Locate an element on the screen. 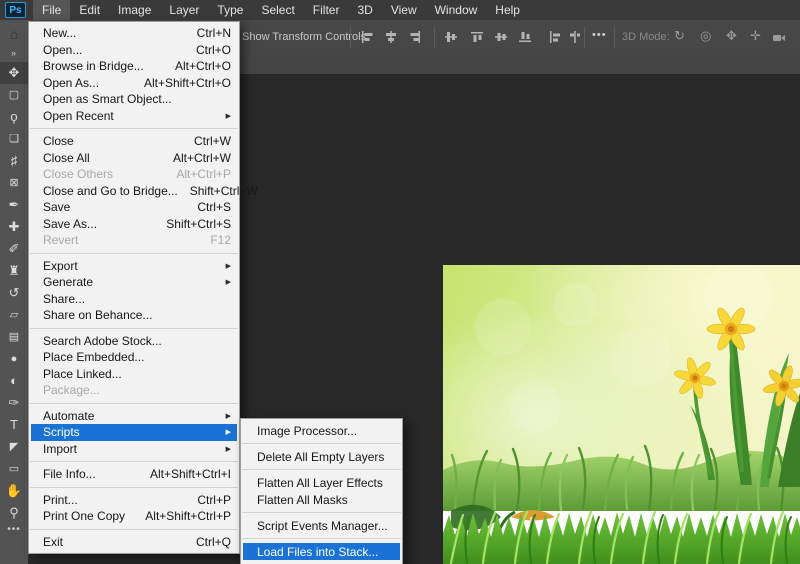 This screenshot has width=800, height=564. menu-item-save: Save Ctrl+S is located at coordinates (134, 207).